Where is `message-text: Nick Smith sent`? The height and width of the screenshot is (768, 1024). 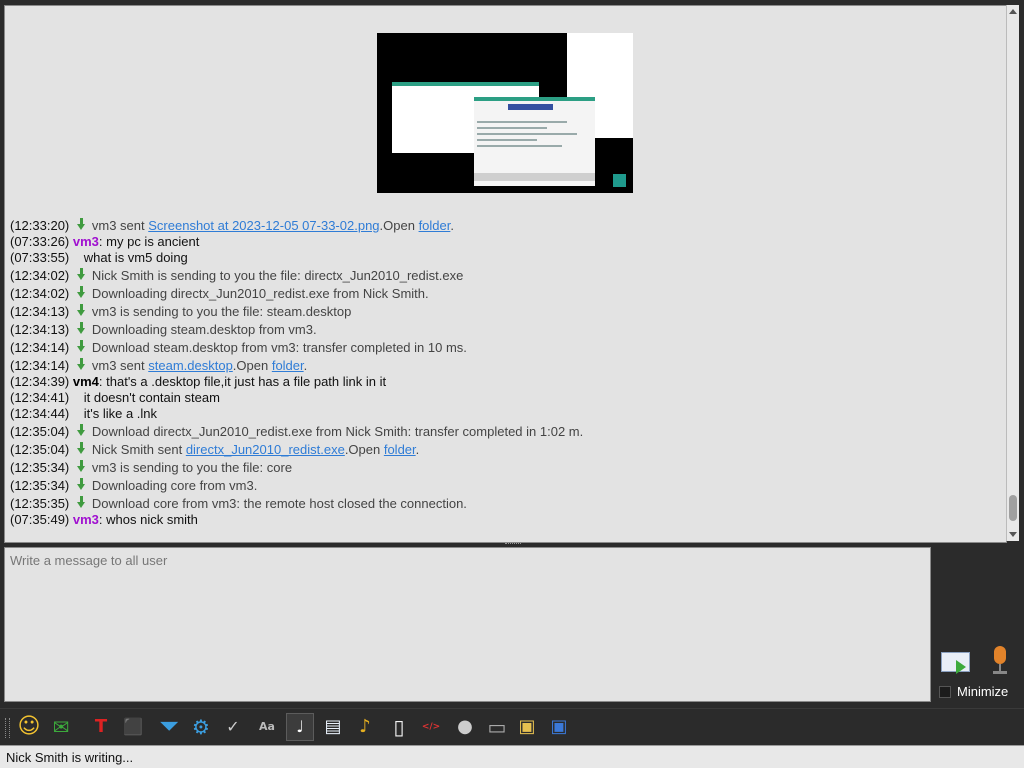 message-text: Nick Smith sent is located at coordinates (138, 449).